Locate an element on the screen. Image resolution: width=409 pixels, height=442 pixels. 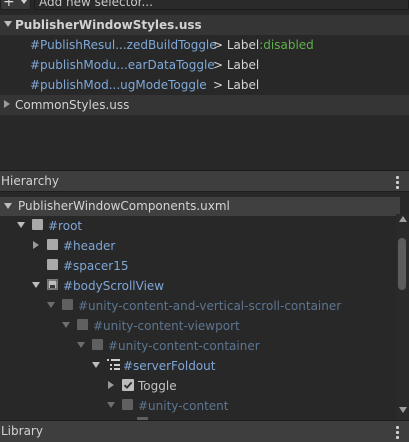
hierarchy-item: #root is located at coordinates (198, 226).